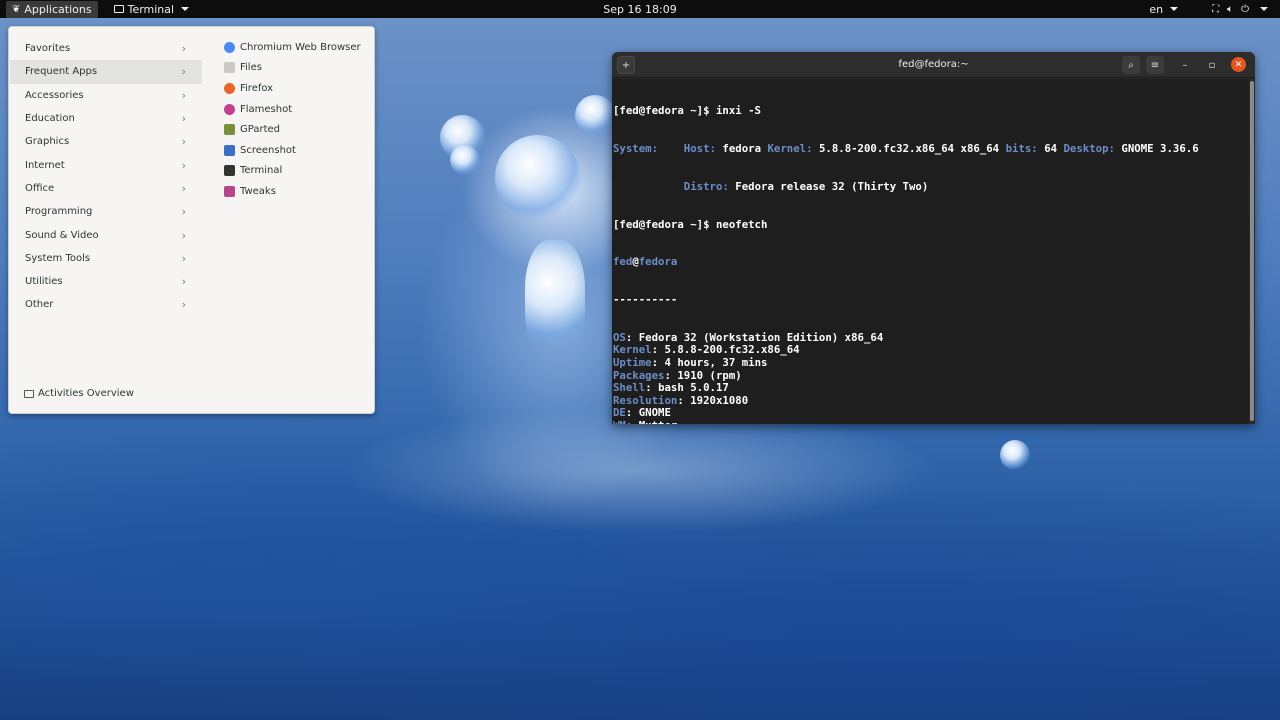 Image resolution: width=1280 pixels, height=720 pixels. Describe the element at coordinates (229, 130) in the screenshot. I see `gparted-icon` at that location.